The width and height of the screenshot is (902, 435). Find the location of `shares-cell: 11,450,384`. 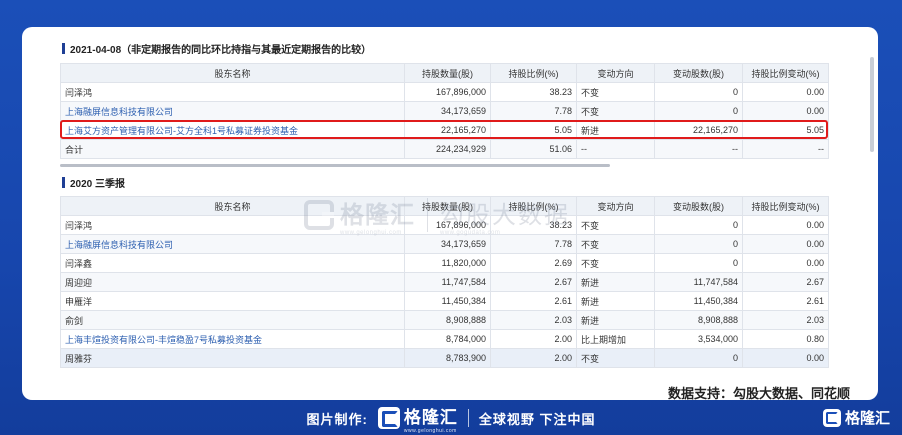

shares-cell: 11,450,384 is located at coordinates (447, 301).